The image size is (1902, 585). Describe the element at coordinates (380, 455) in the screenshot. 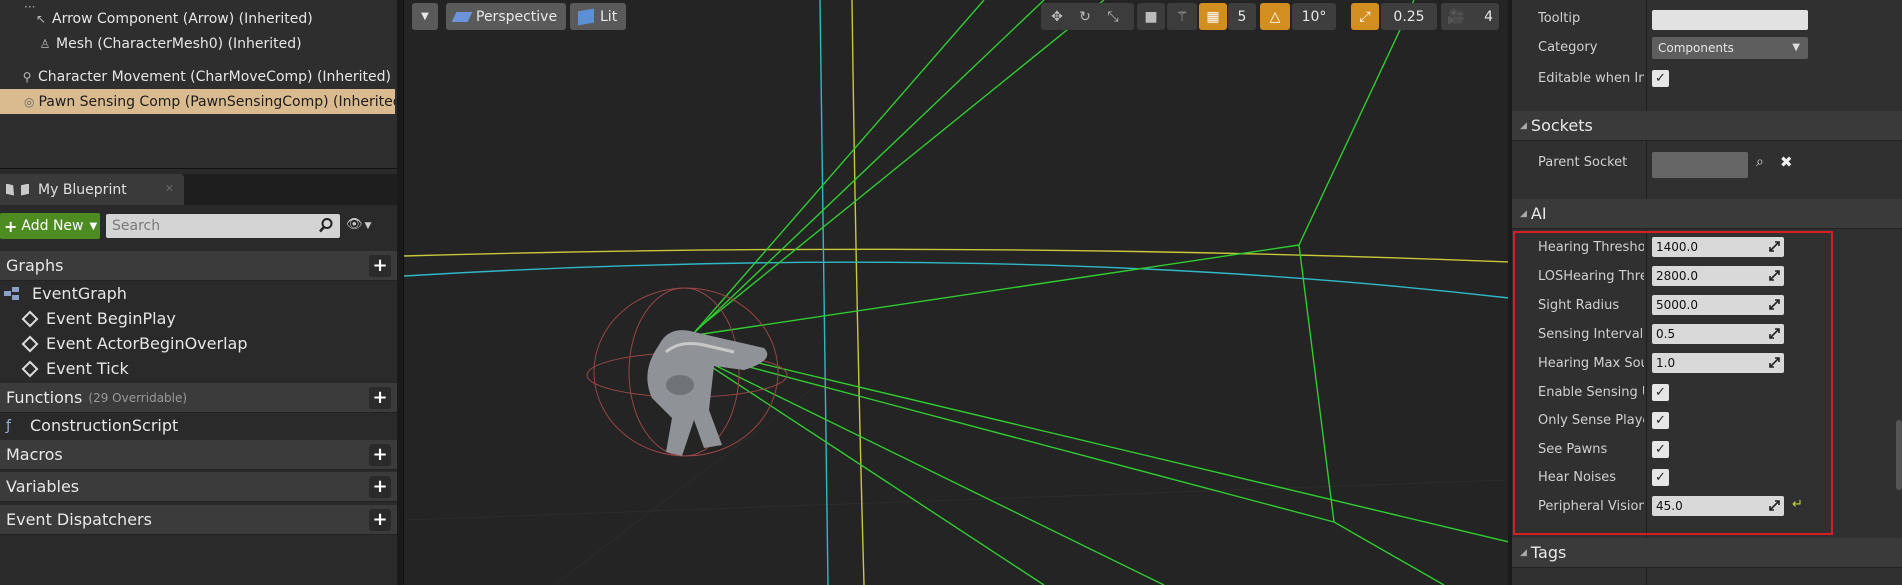

I see `add-macro-button: +` at that location.